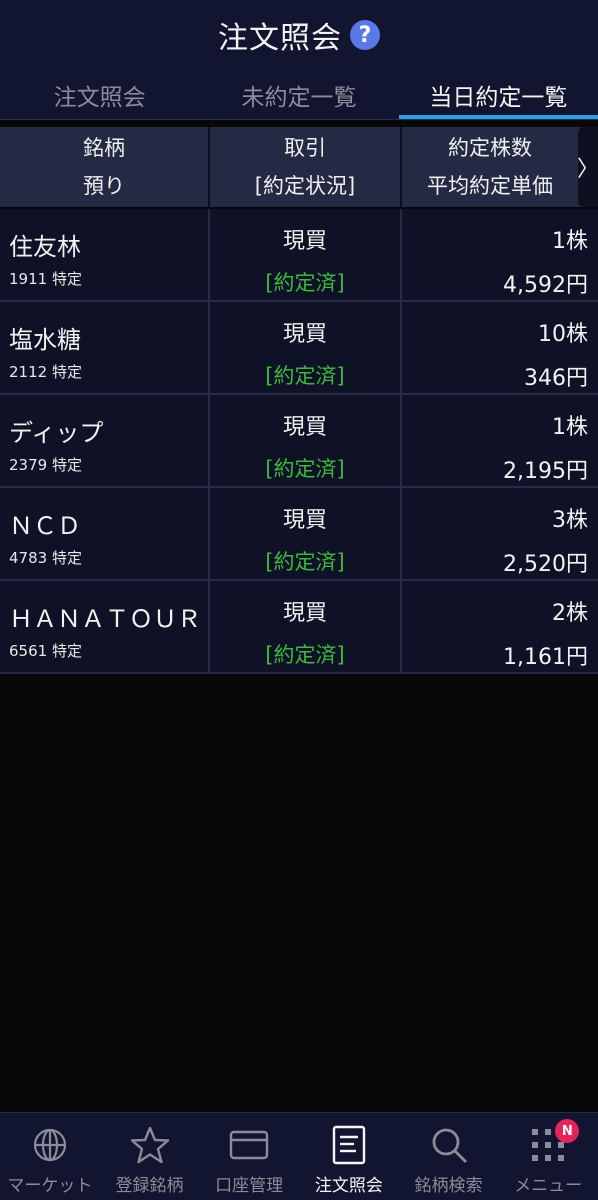  I want to click on stock-name: ＮＣＤ, so click(45, 526).